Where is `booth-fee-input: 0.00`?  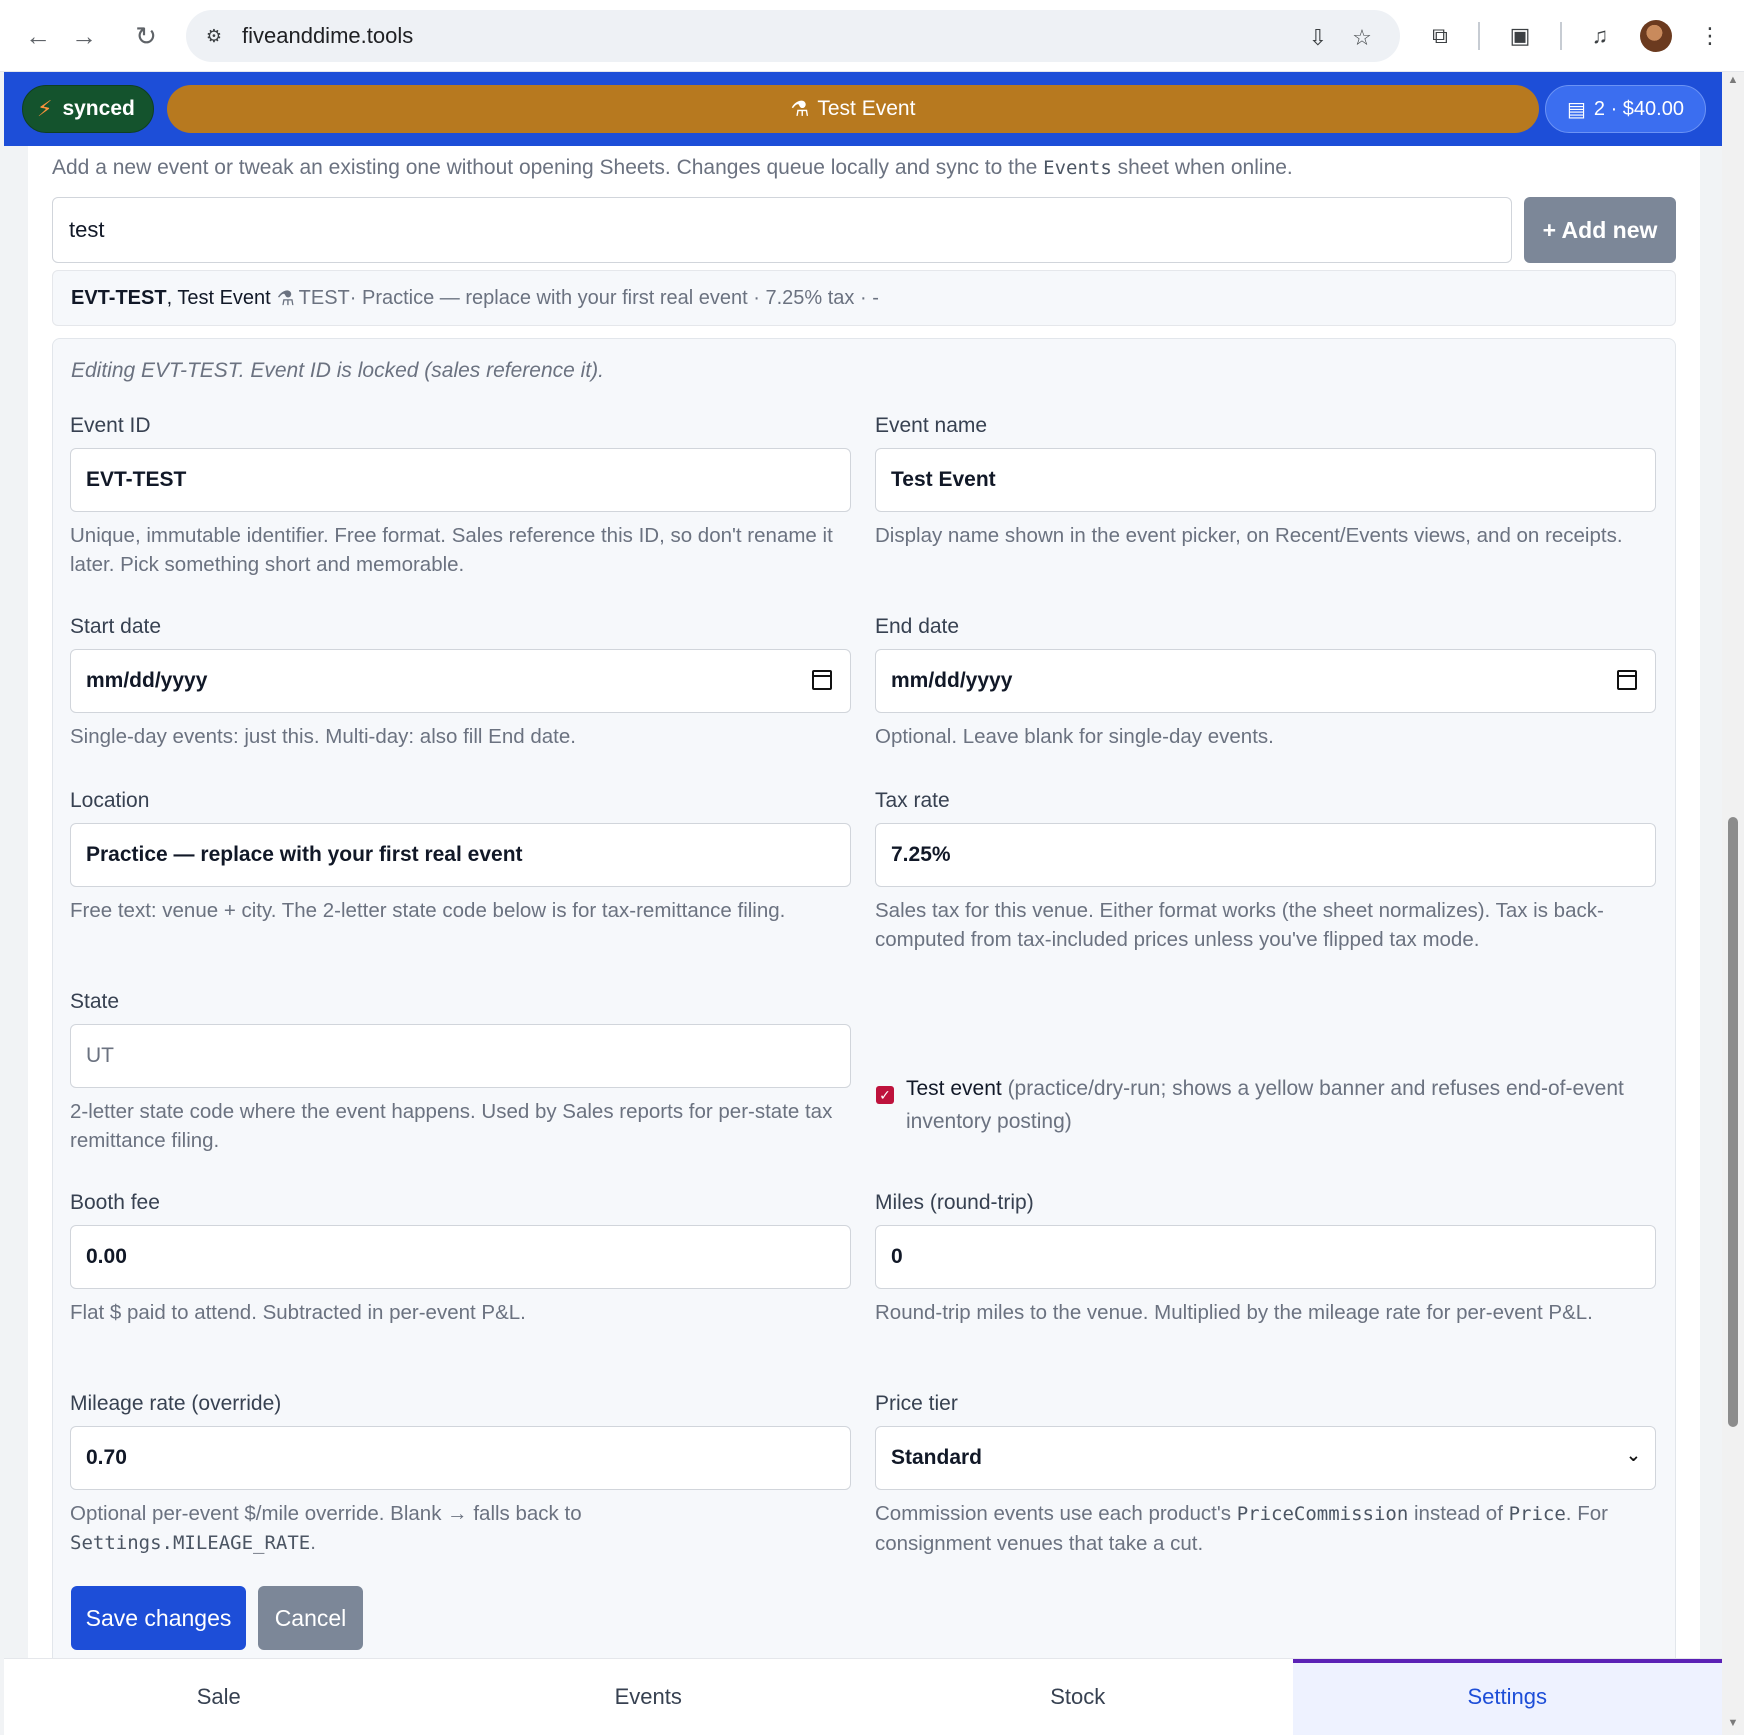 booth-fee-input: 0.00 is located at coordinates (460, 1257).